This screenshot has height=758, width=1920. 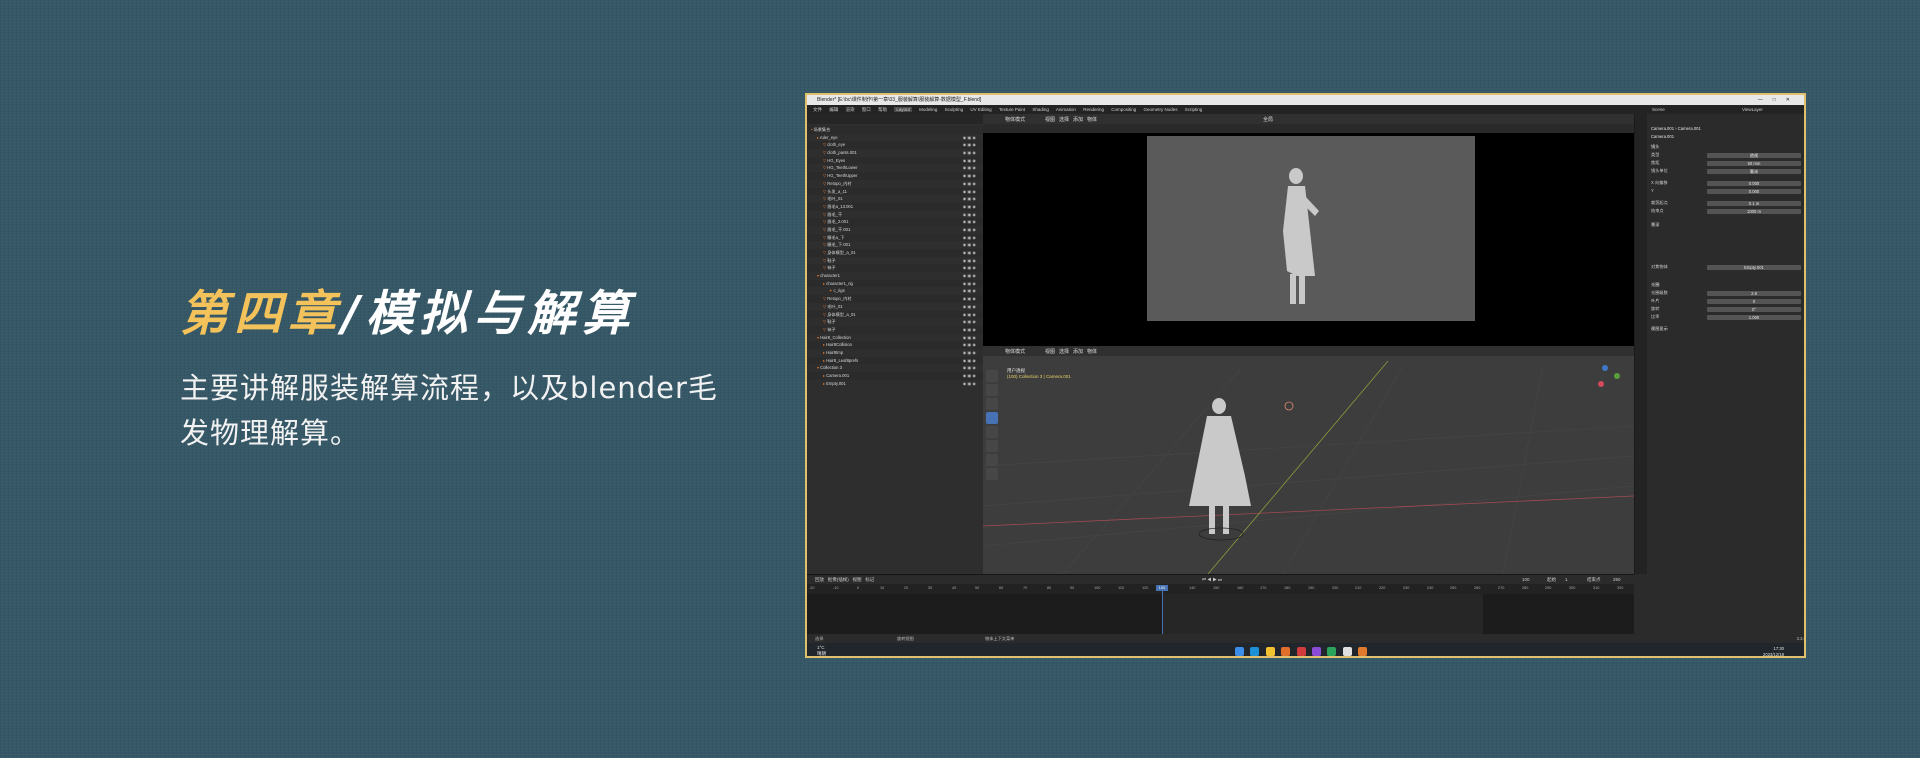 I want to click on object-name-field: Camera.001, so click(x=1726, y=137).